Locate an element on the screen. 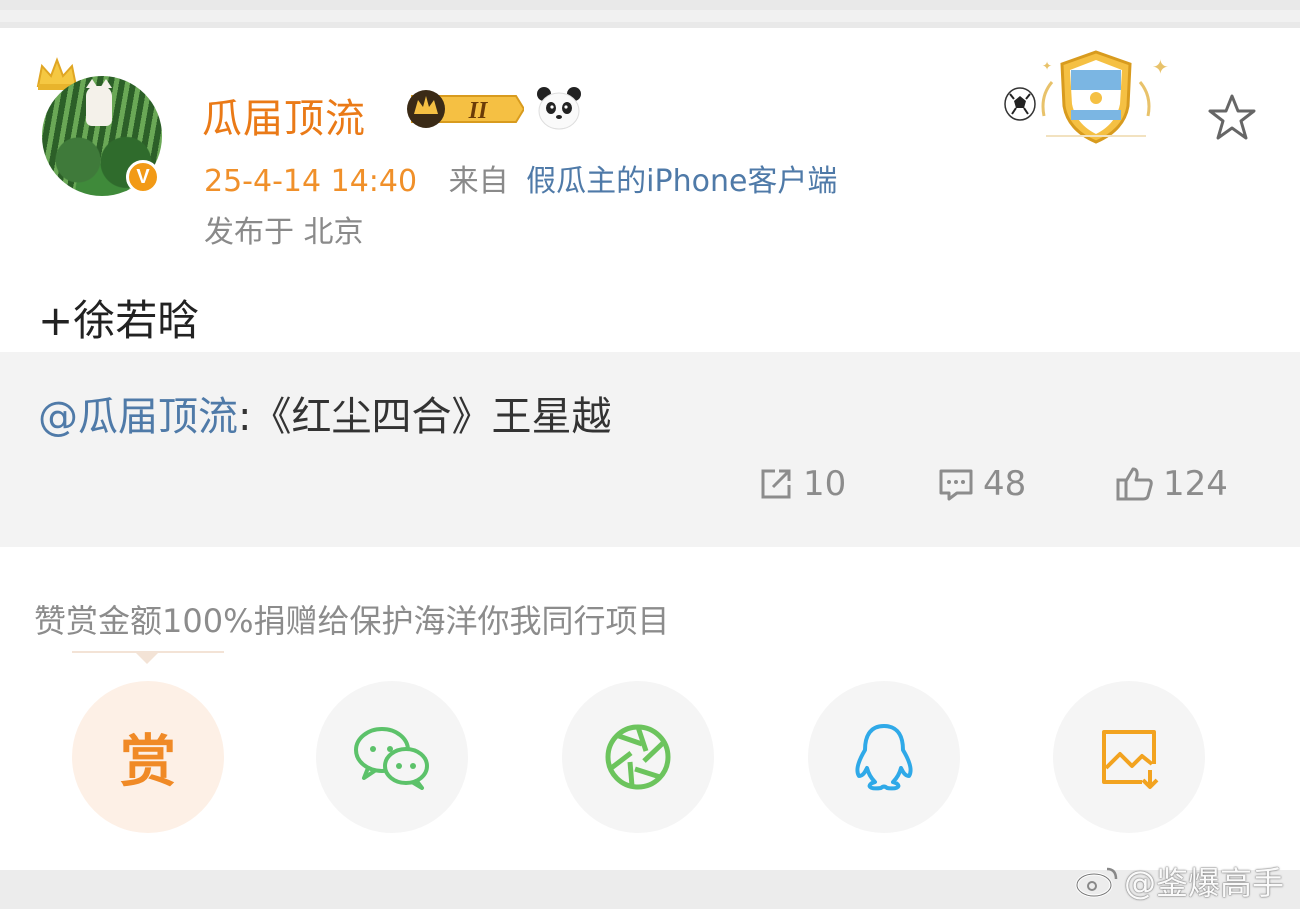  reward-button: 赏 is located at coordinates (148, 757).